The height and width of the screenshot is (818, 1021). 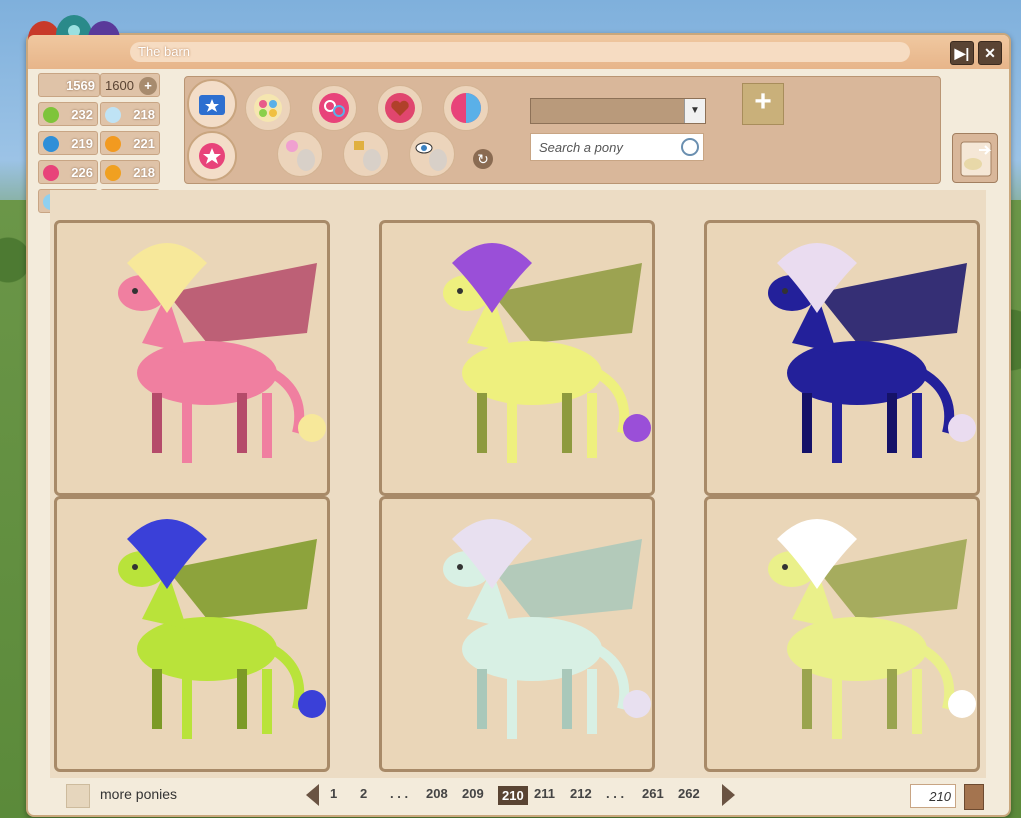 What do you see at coordinates (68, 114) in the screenshot?
I see `stat-apple: 232` at bounding box center [68, 114].